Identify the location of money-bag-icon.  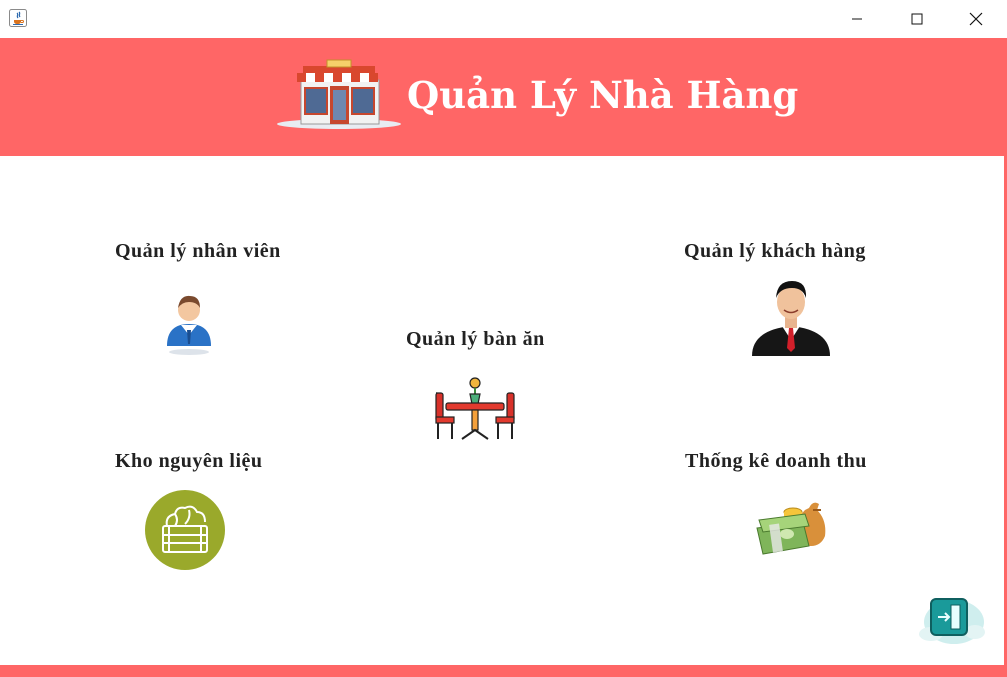
(794, 531).